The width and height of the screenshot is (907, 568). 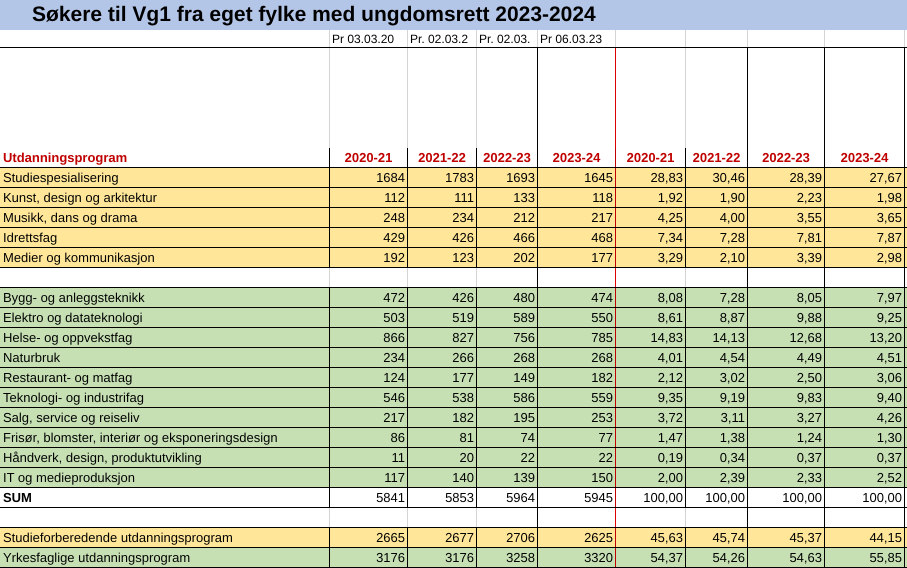 What do you see at coordinates (577, 417) in the screenshot?
I see `table-cell: 253` at bounding box center [577, 417].